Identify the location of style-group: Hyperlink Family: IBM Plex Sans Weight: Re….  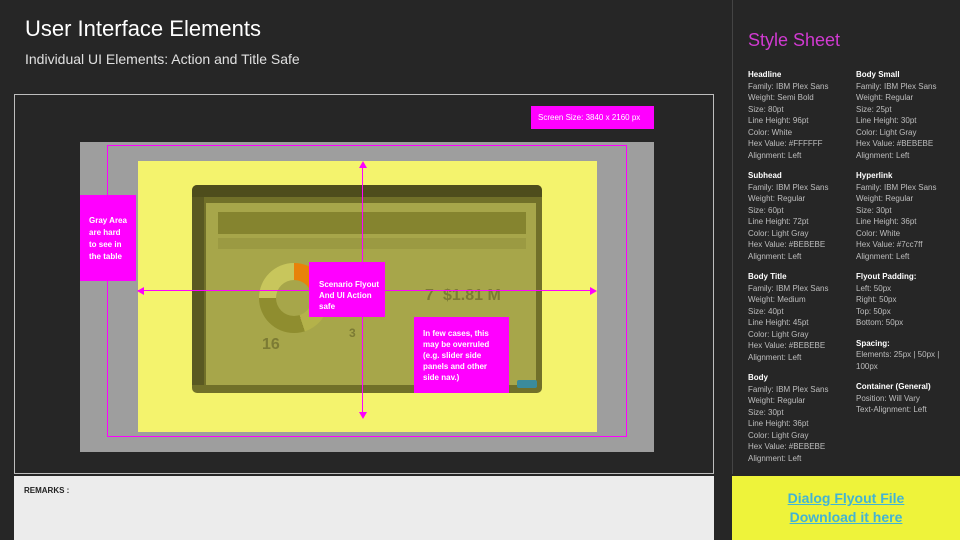
(908, 216).